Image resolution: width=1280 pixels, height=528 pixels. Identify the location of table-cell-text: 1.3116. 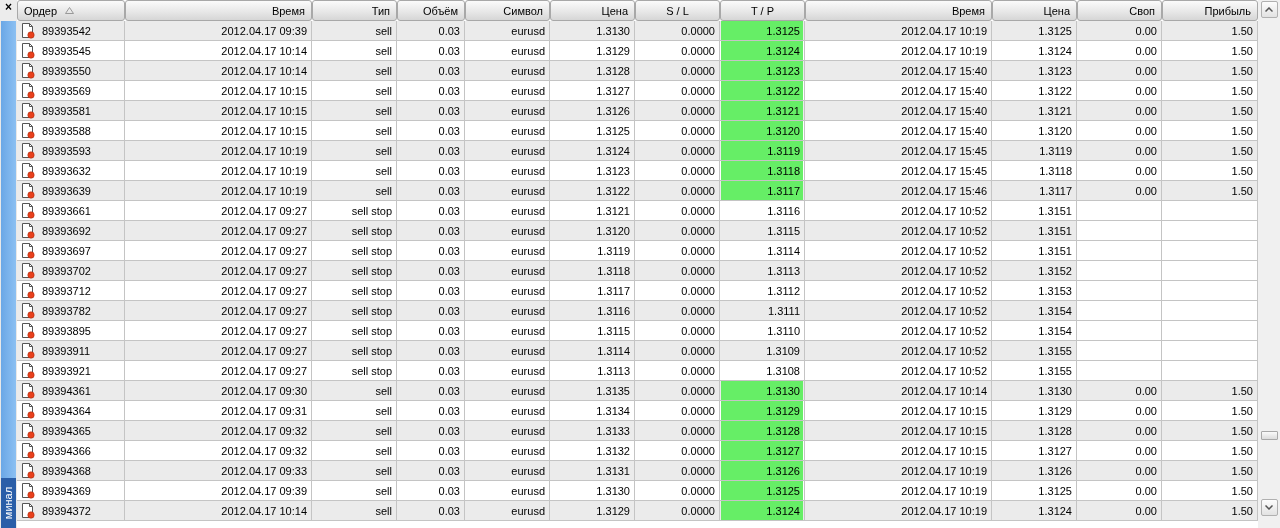
(783, 211).